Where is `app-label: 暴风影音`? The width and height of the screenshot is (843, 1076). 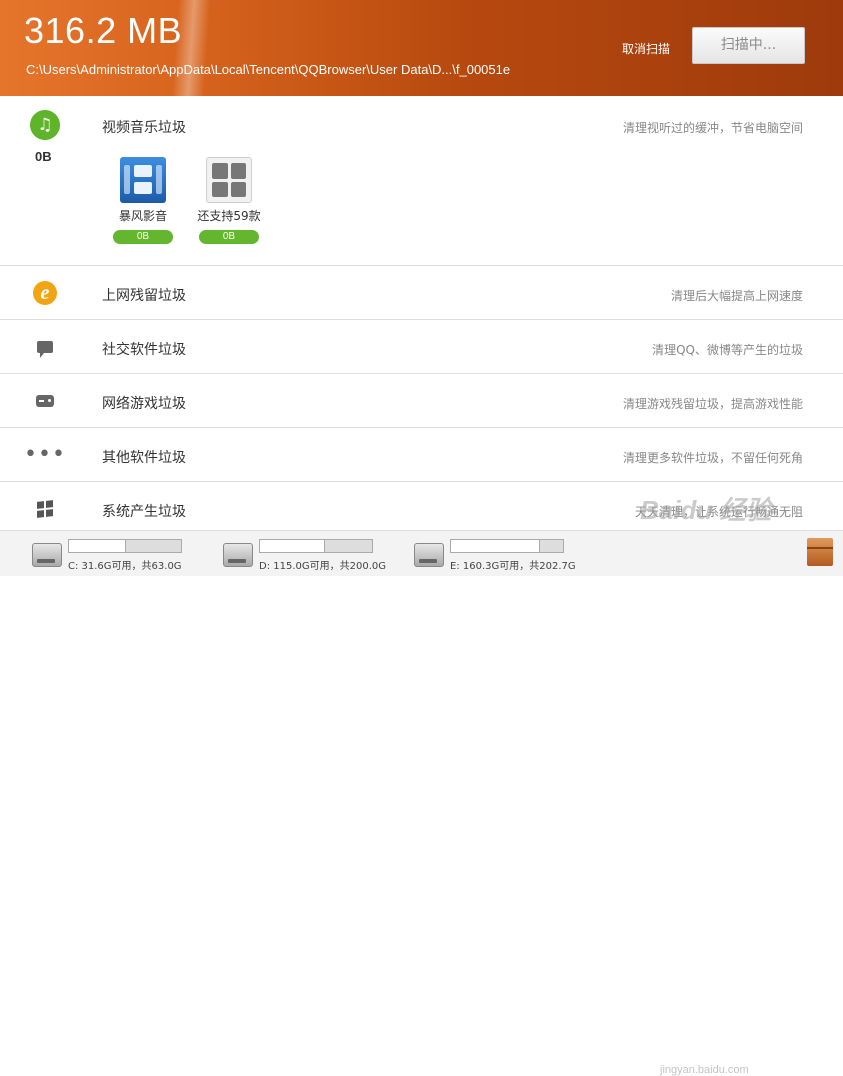
app-label: 暴风影音 is located at coordinates (142, 216).